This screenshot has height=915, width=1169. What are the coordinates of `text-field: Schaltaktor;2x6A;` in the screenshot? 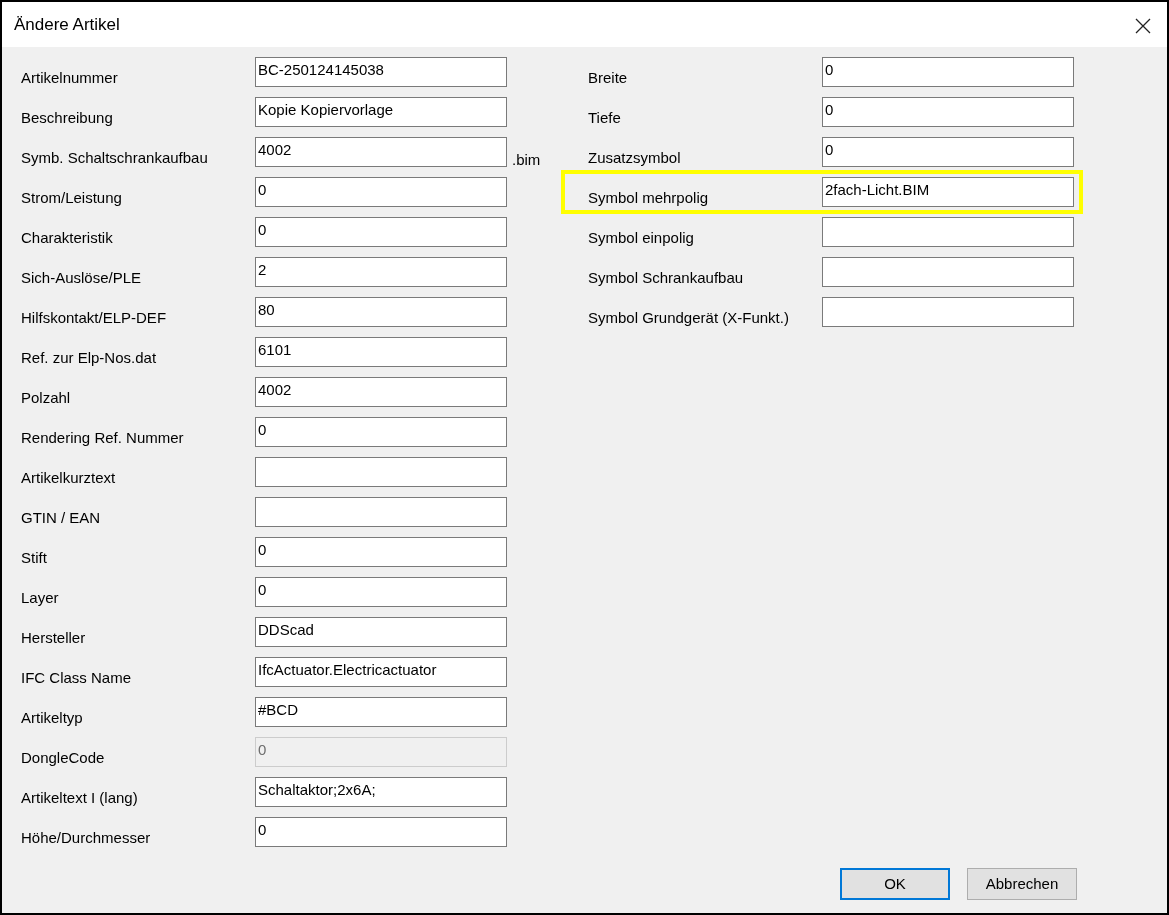 It's located at (381, 792).